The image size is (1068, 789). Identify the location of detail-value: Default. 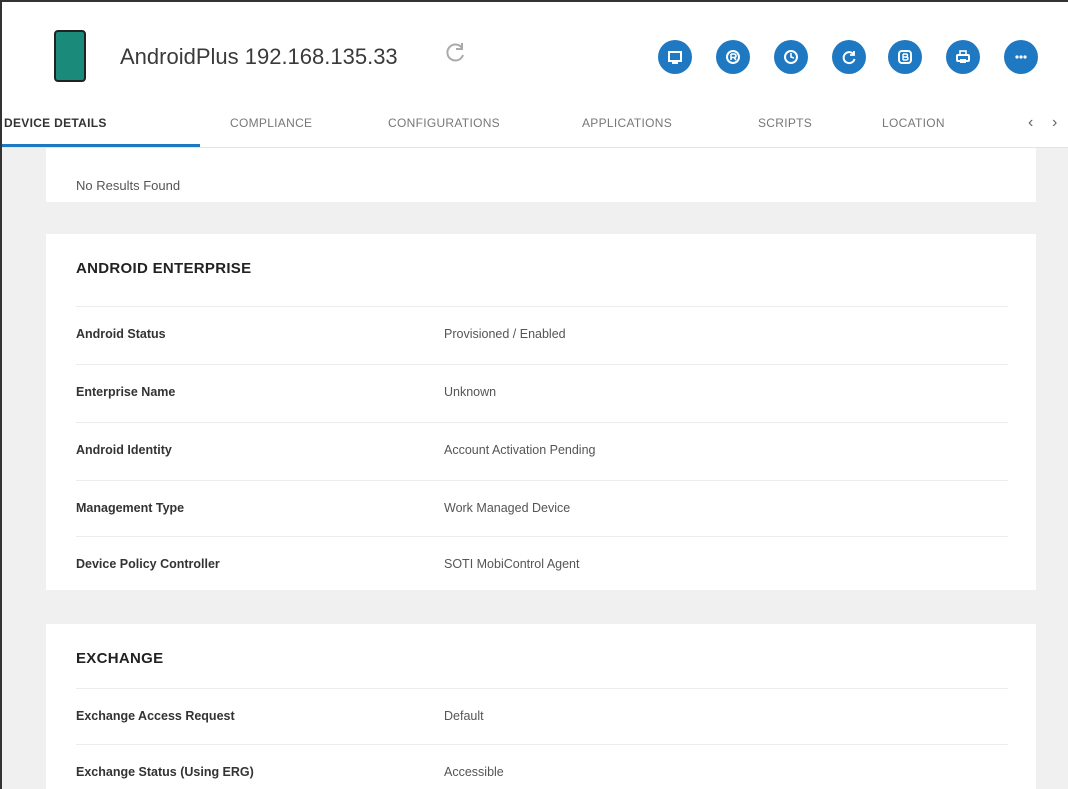
(464, 716).